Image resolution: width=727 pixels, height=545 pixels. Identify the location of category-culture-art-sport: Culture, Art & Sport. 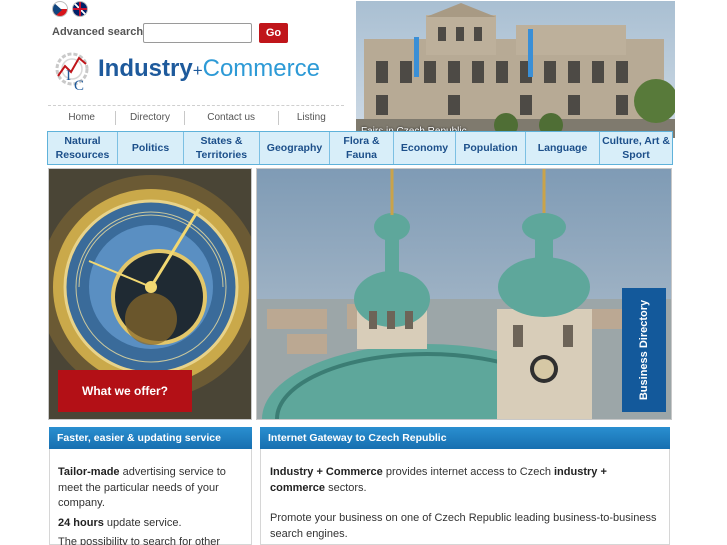
(636, 148).